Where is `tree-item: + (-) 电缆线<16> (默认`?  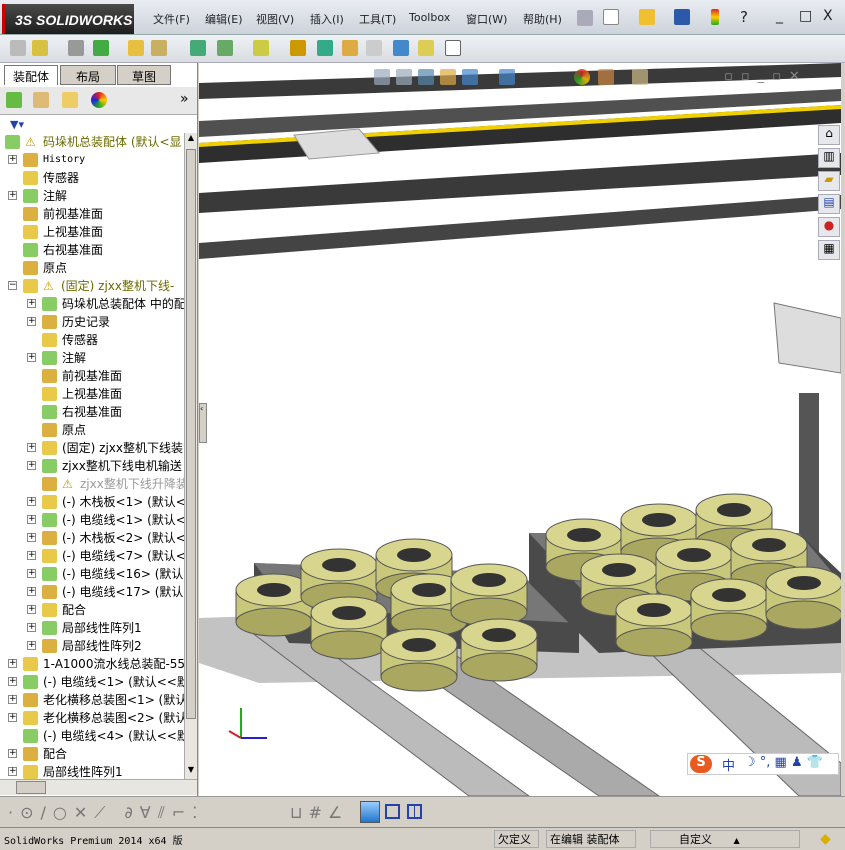
tree-item: + (-) 电缆线<16> (默认 is located at coordinates (92, 574).